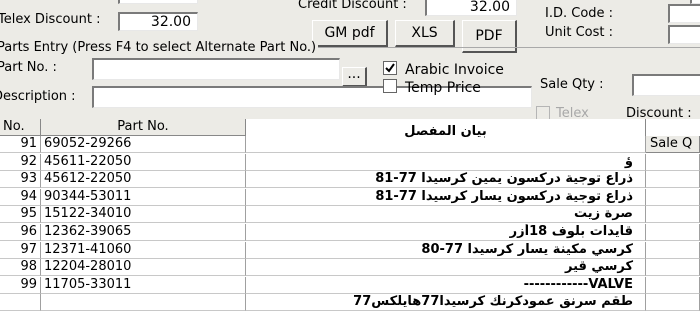 Image resolution: width=700 pixels, height=323 pixels. I want to click on description-label: Description :, so click(38, 96).